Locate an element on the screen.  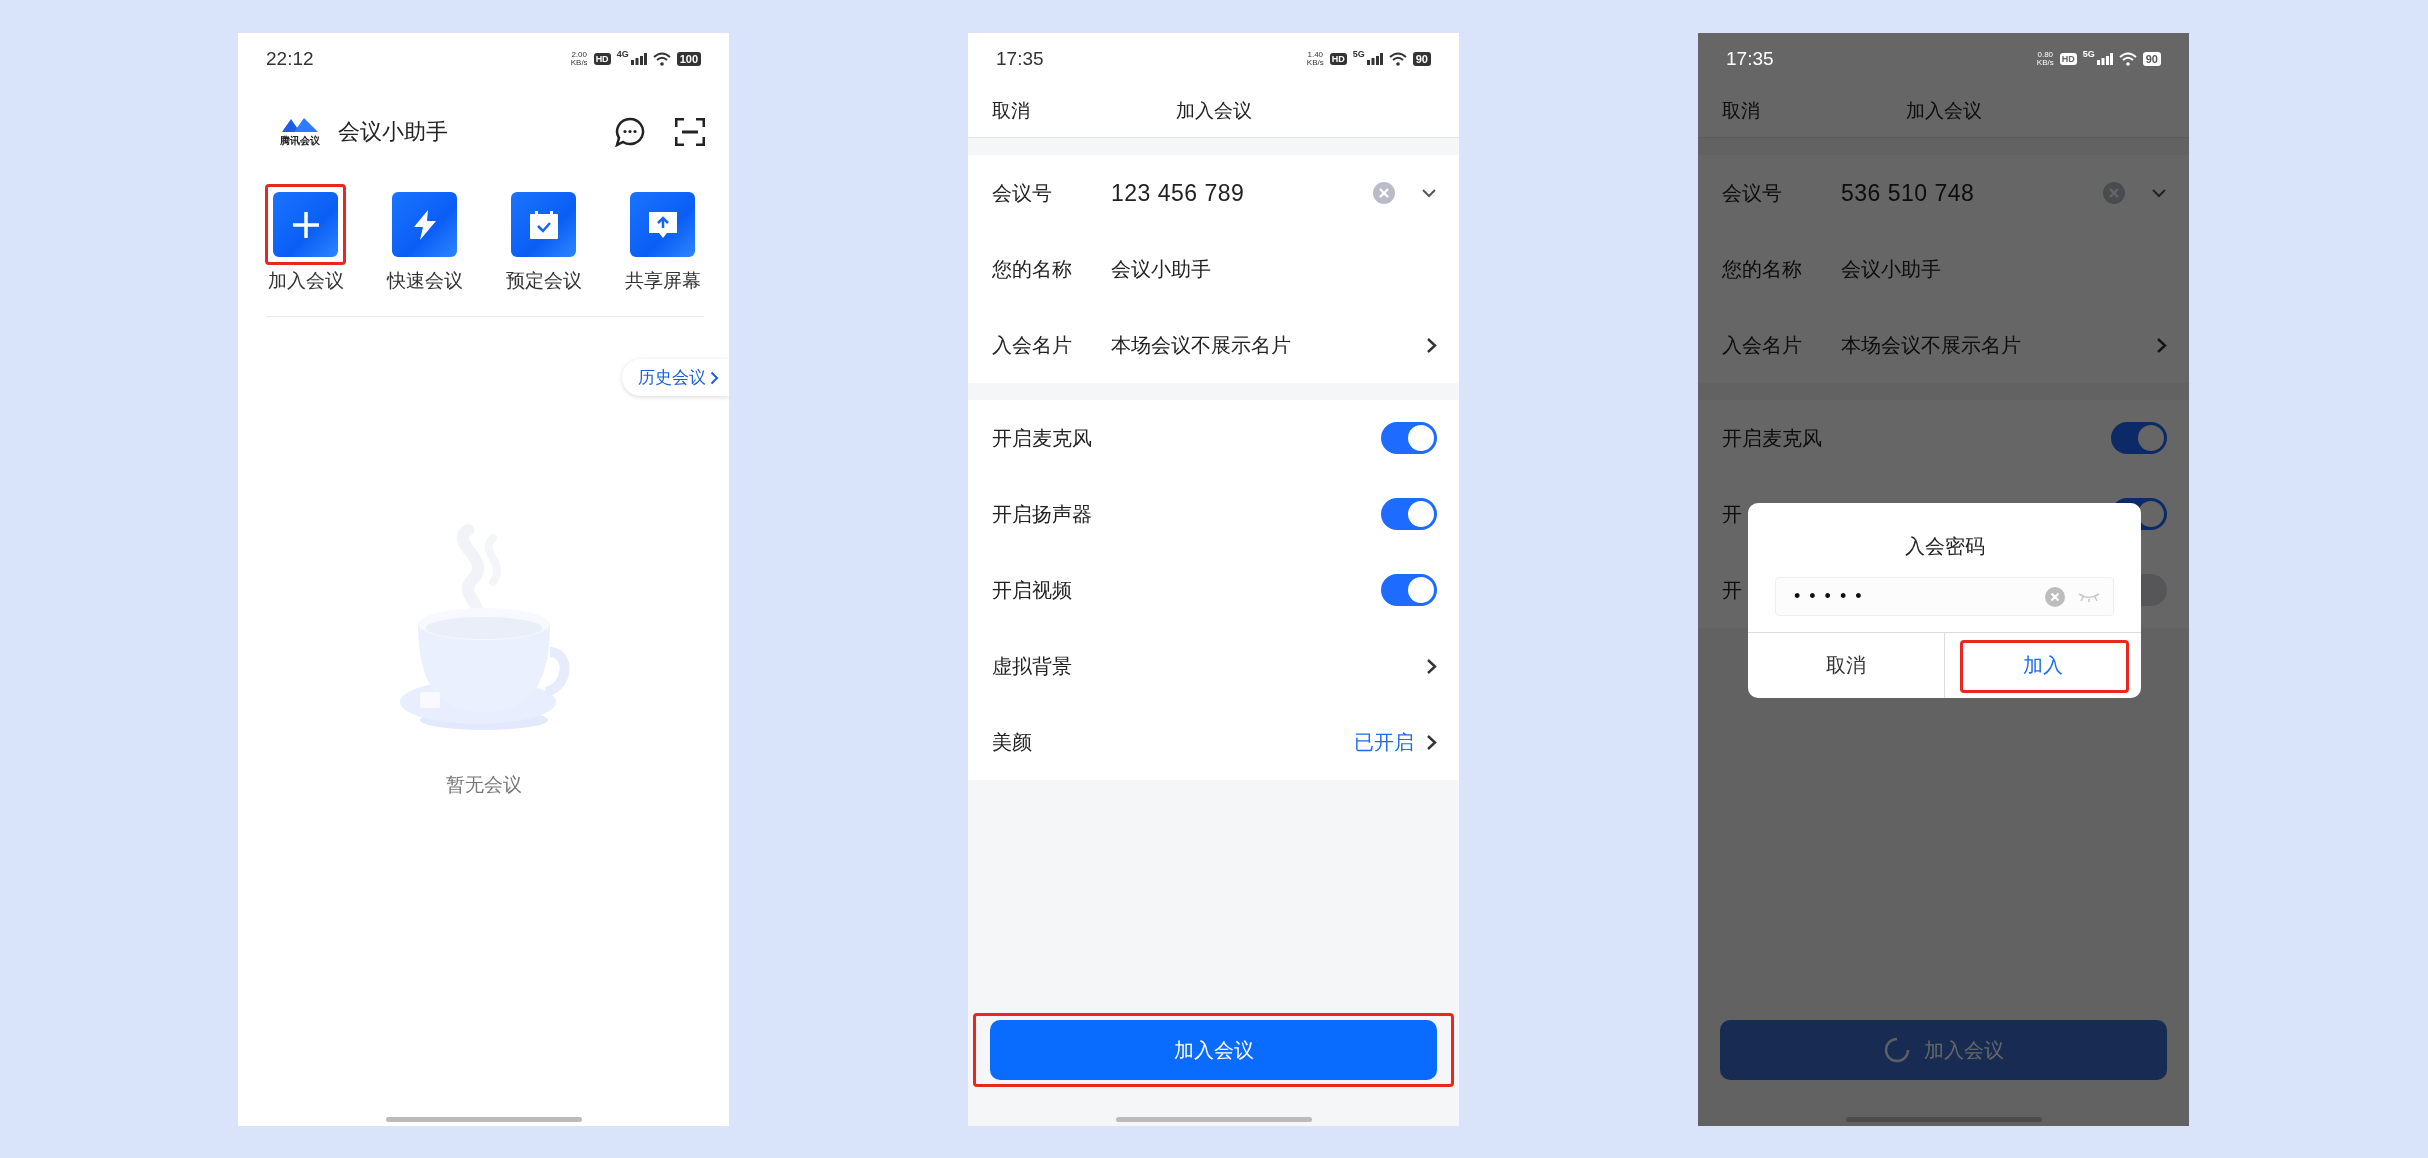
calendar-icon is located at coordinates (543, 224).